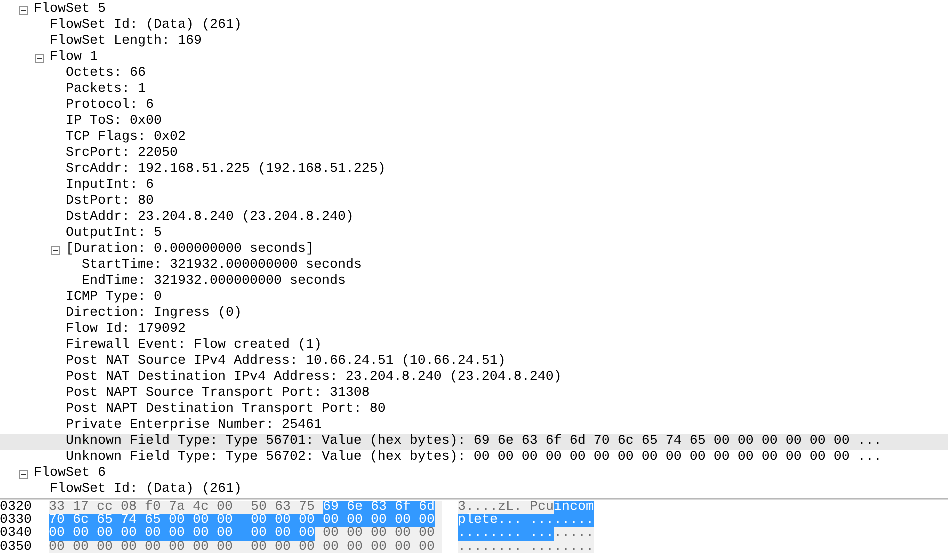  Describe the element at coordinates (474, 186) in the screenshot. I see `tree-row: InputInt: 6` at that location.